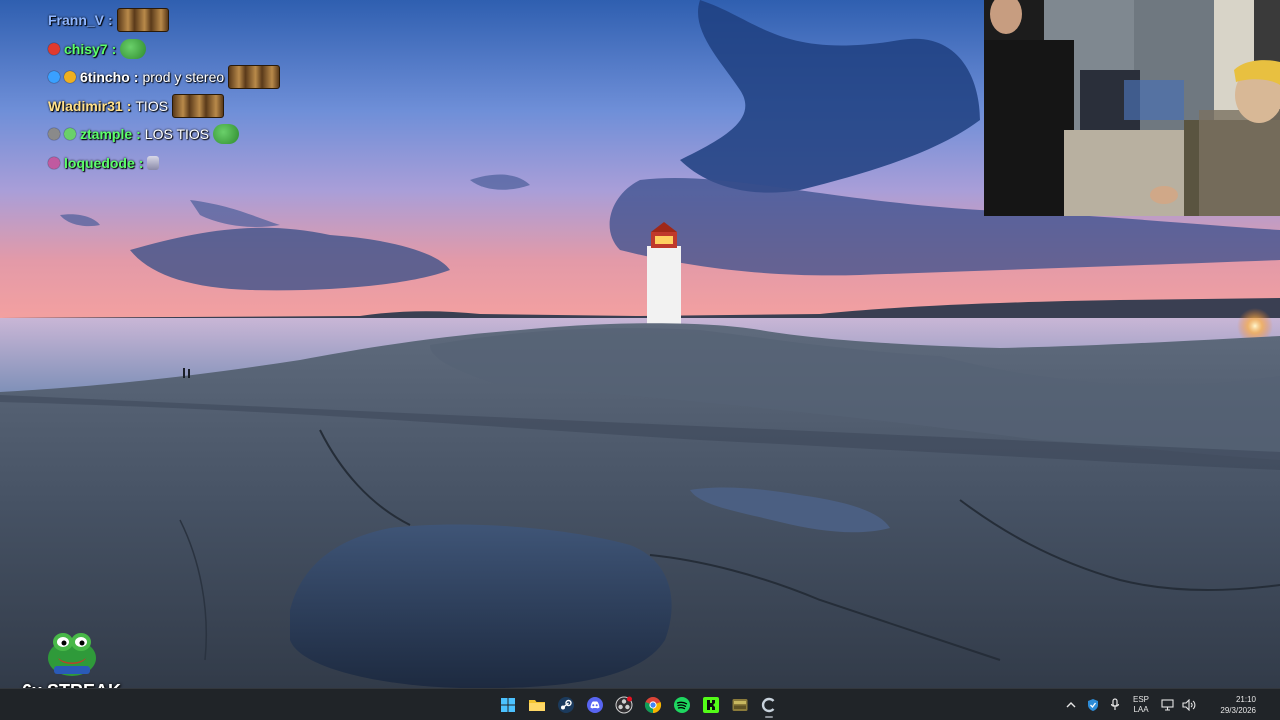  Describe the element at coordinates (228, 20) in the screenshot. I see `chat-message: Frann_V:` at that location.